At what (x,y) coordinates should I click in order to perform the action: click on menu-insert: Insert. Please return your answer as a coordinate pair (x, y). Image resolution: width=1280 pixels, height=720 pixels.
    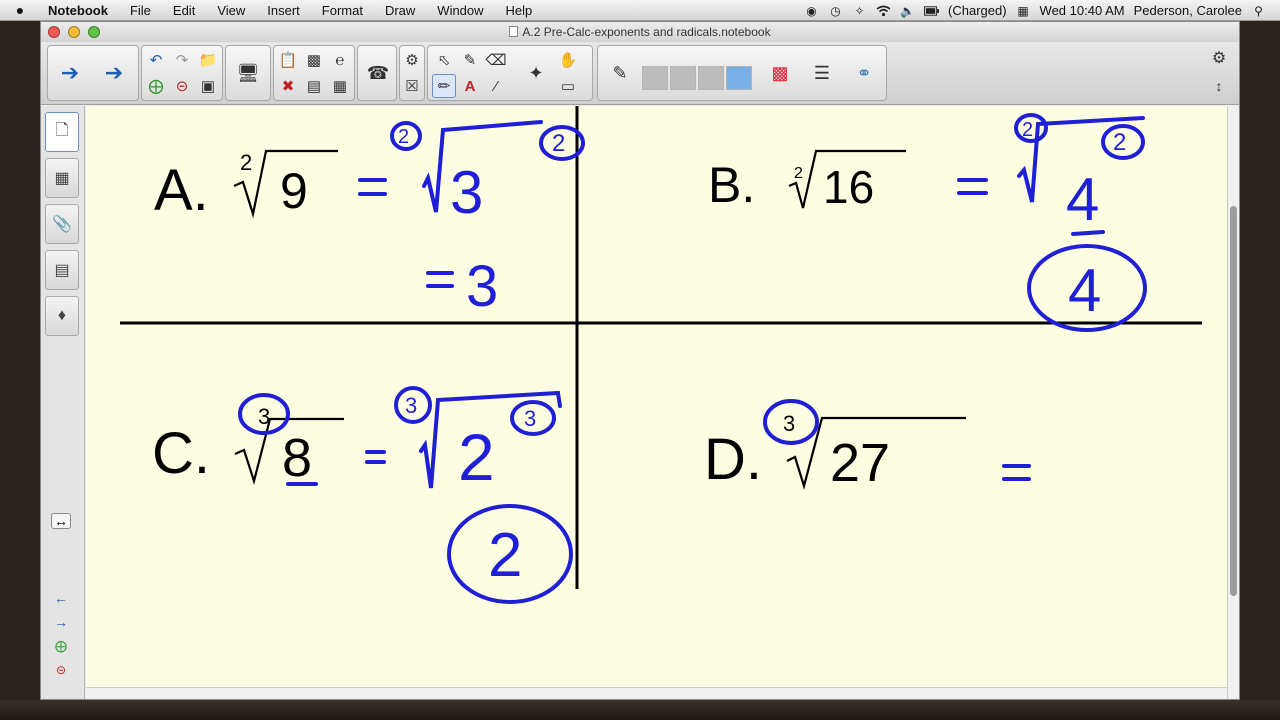
    Looking at the image, I should click on (283, 10).